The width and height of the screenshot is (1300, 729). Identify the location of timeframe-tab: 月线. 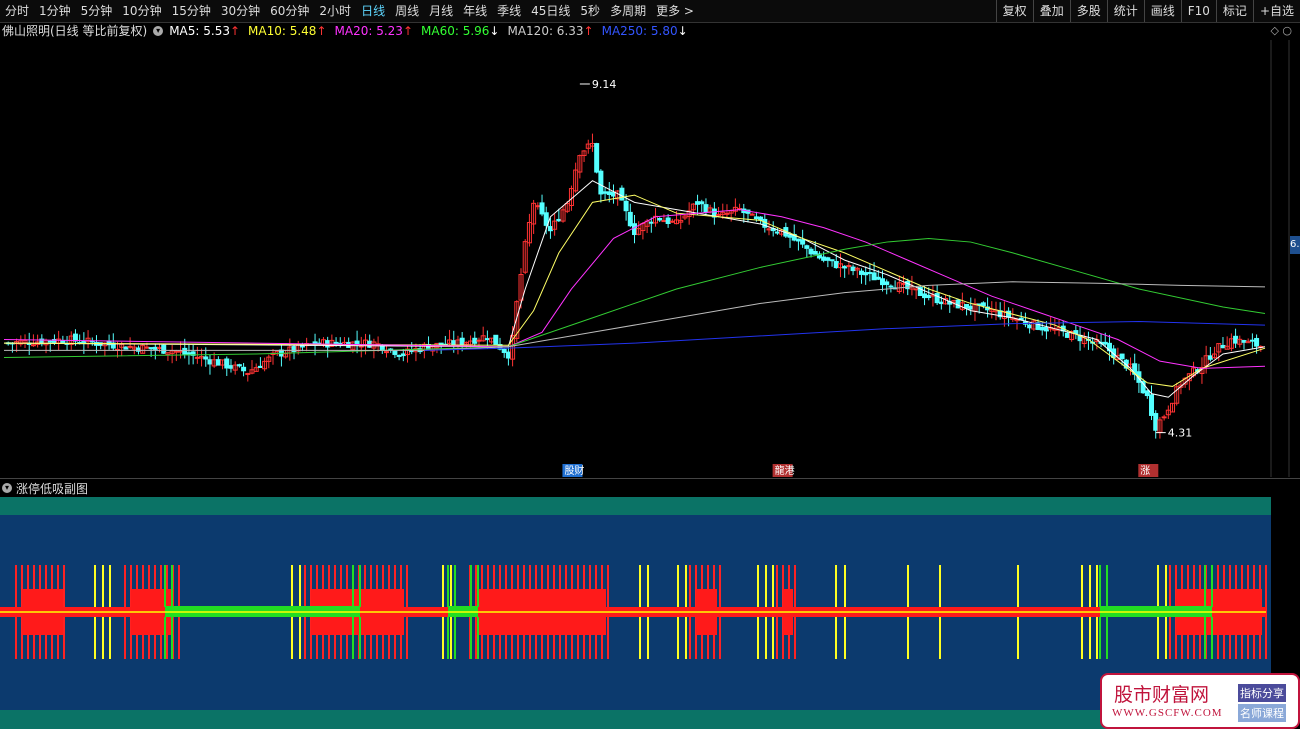
(441, 11).